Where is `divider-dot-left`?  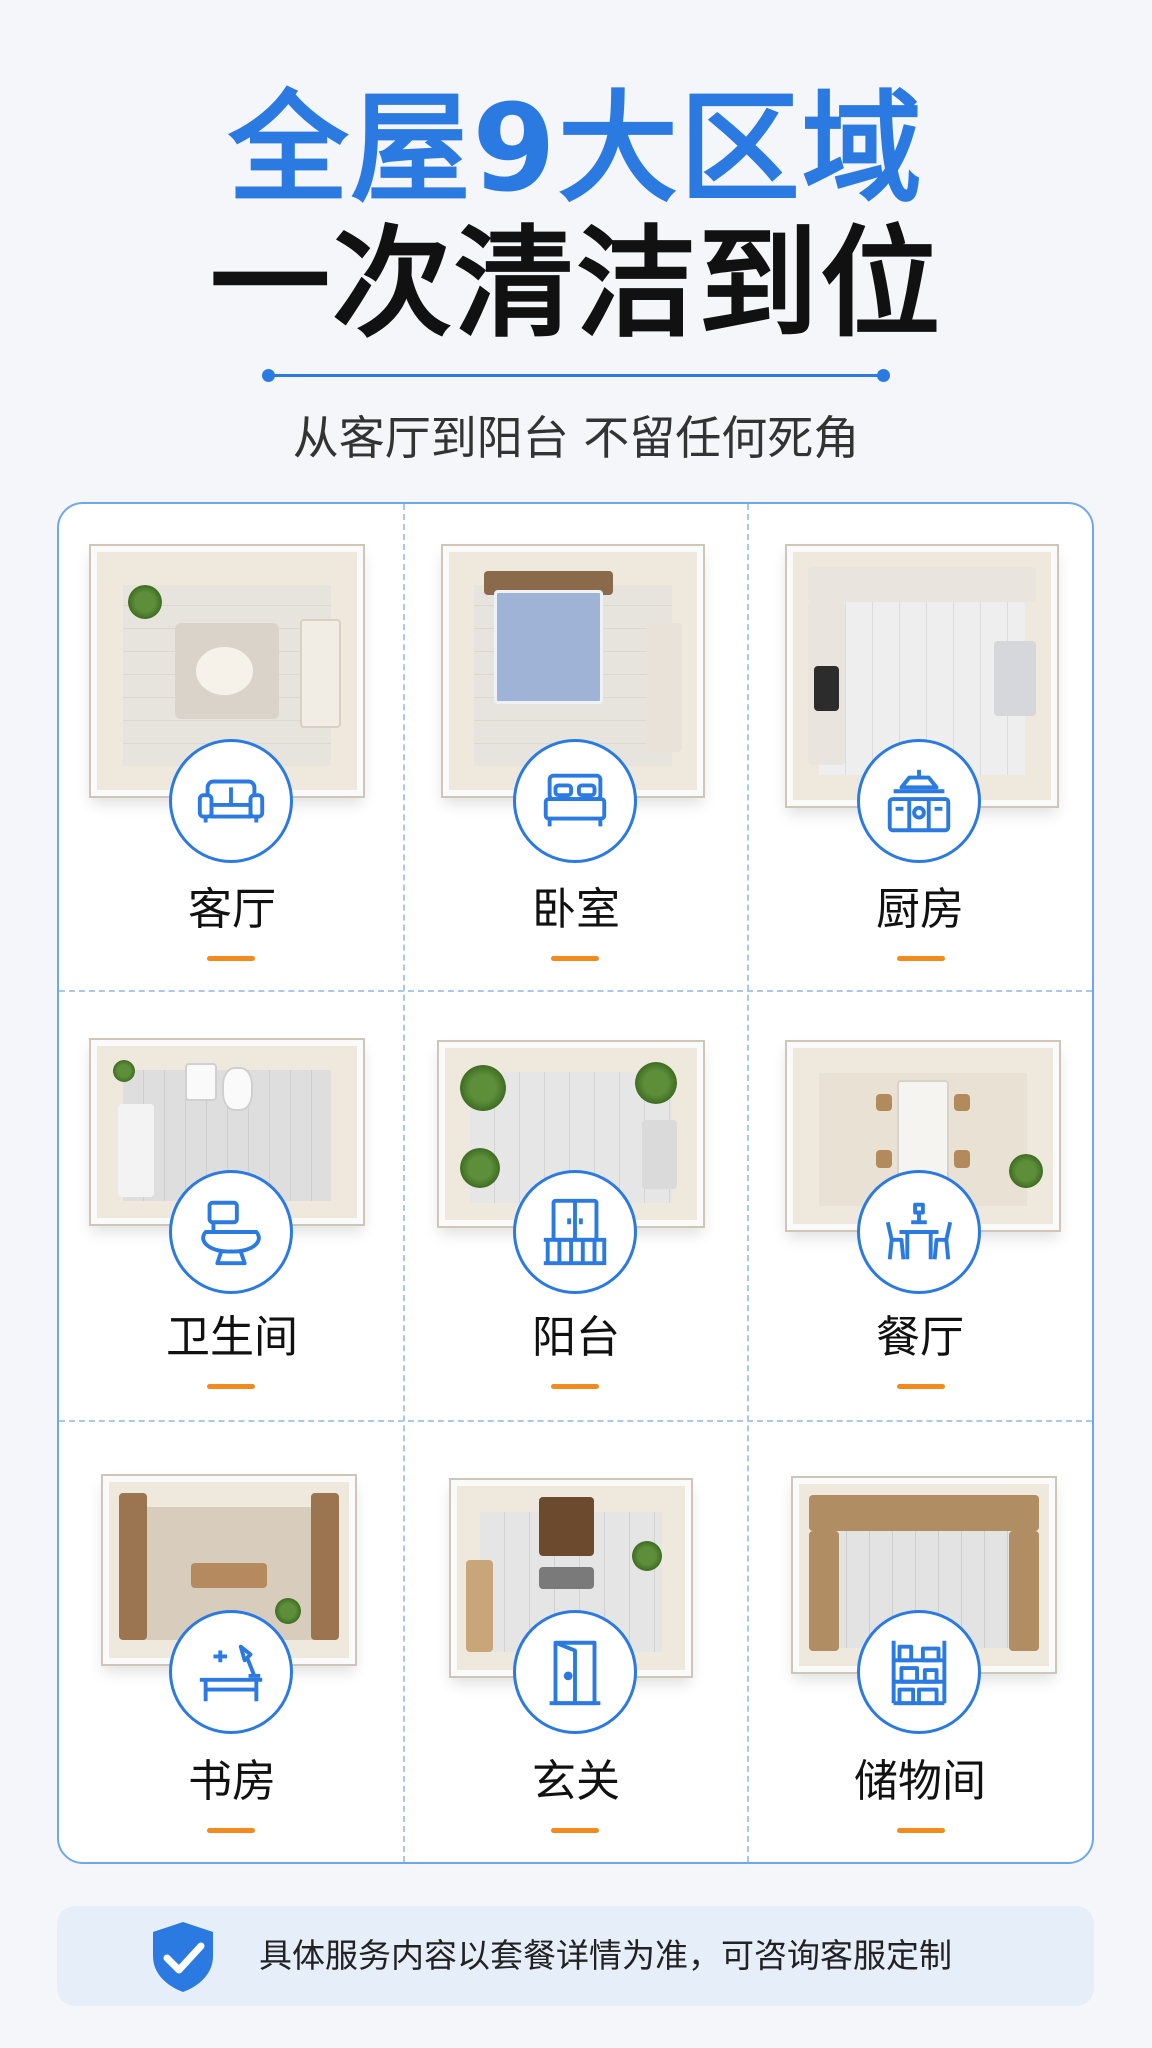
divider-dot-left is located at coordinates (268, 375).